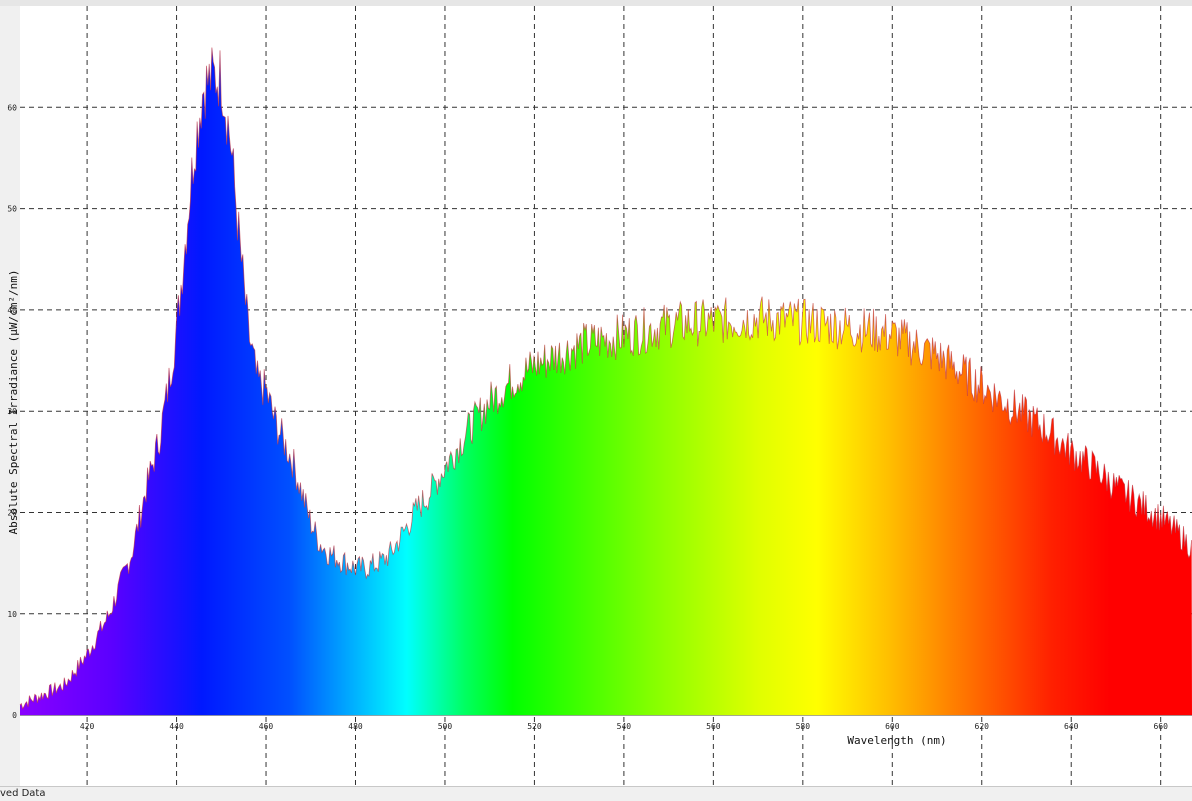  Describe the element at coordinates (12, 614) in the screenshot. I see `y-tick-label: 10` at that location.